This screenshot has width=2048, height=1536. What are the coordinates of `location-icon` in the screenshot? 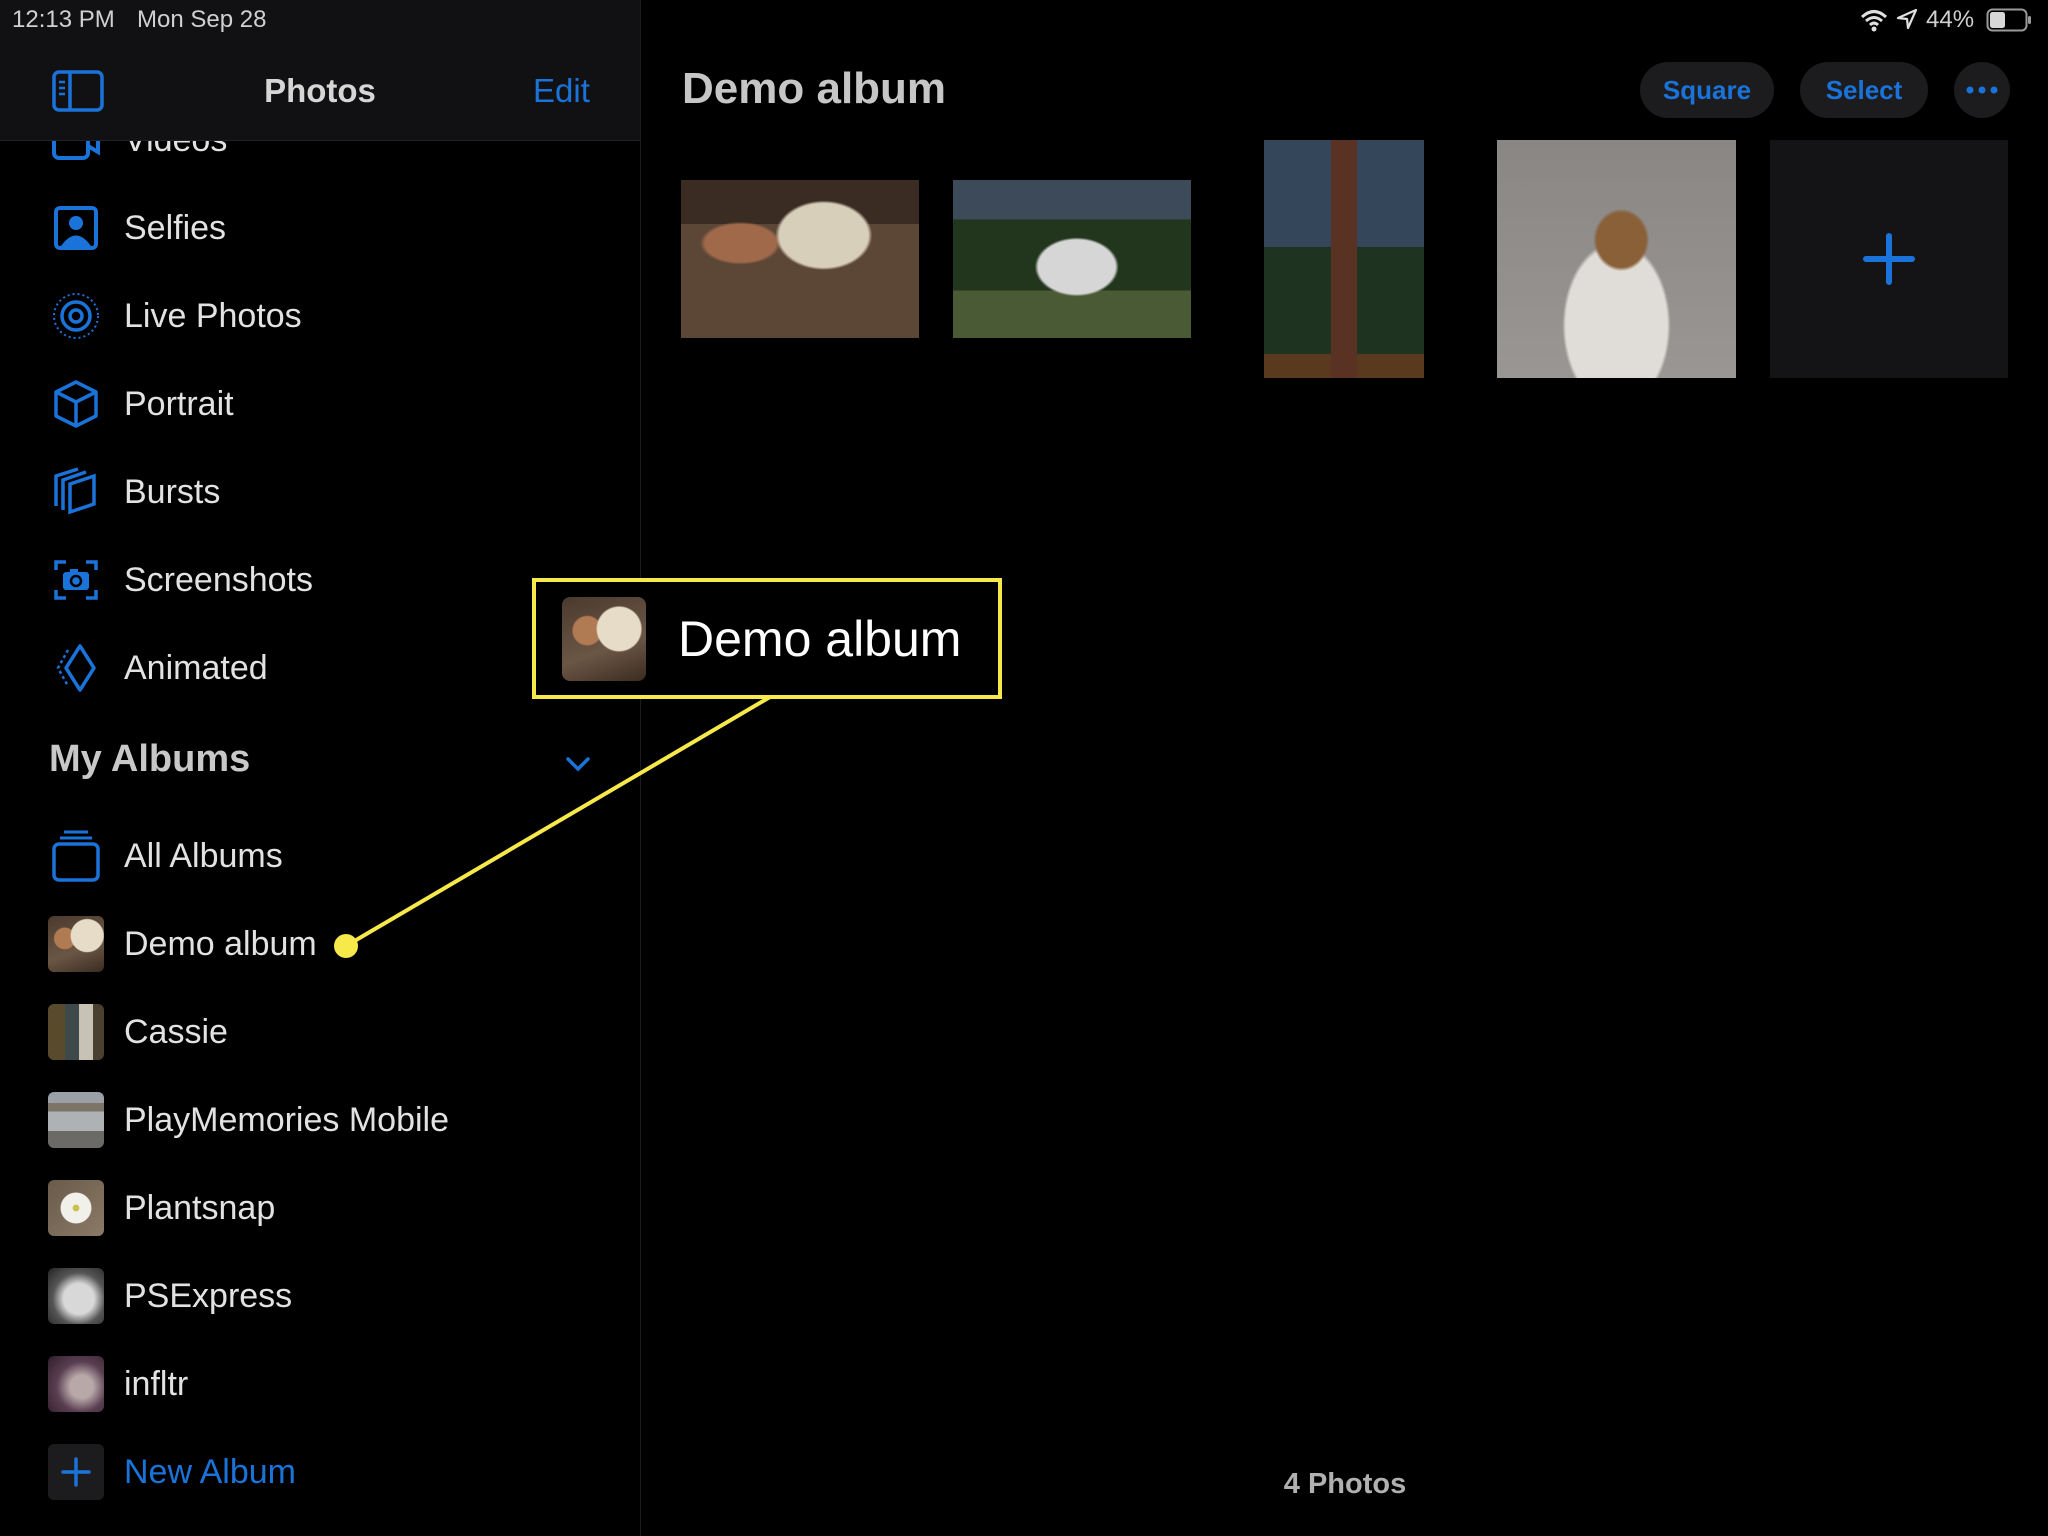 It's located at (1907, 19).